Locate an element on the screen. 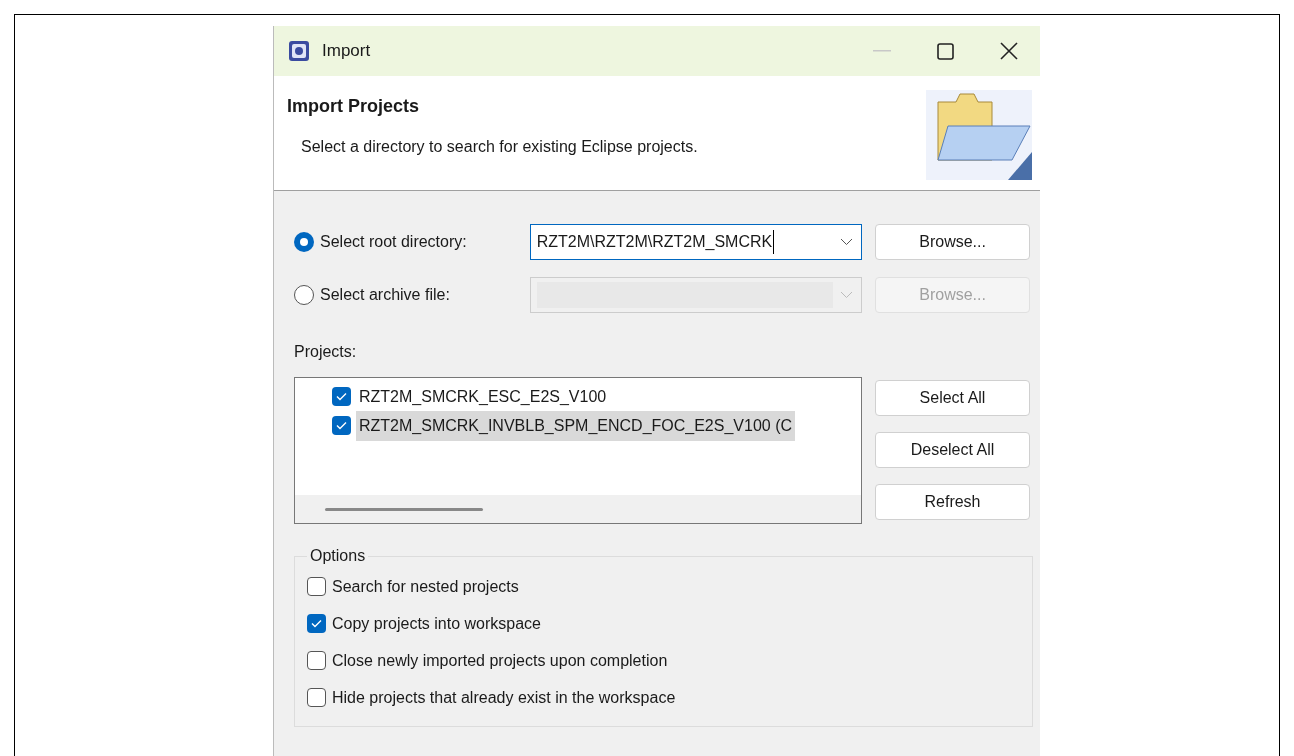  list-action-button: Deselect All is located at coordinates (952, 450).